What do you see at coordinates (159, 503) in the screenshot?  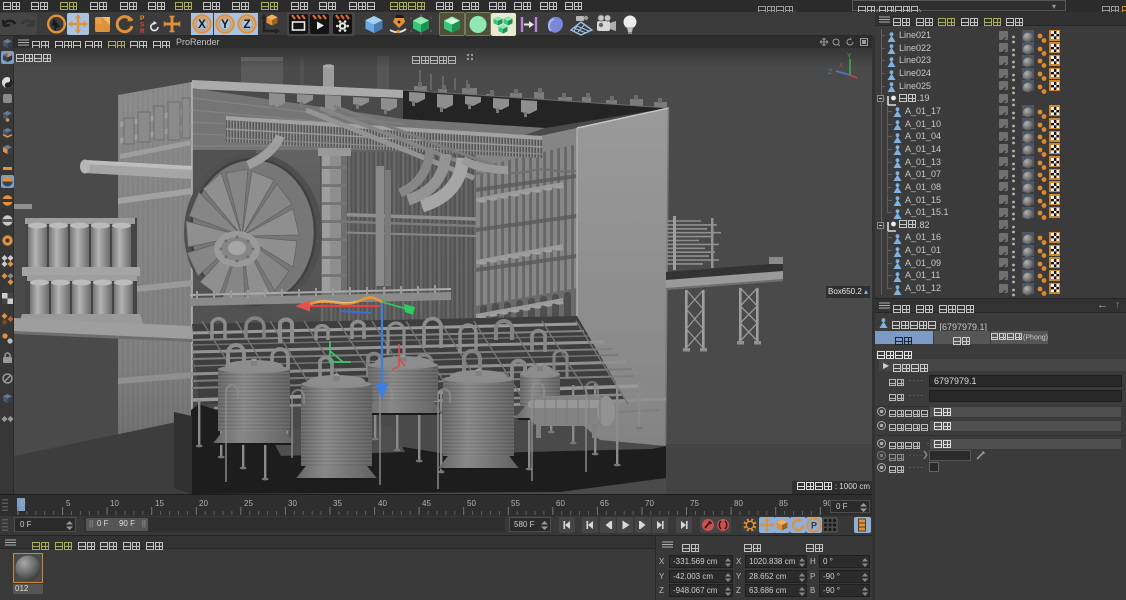 I see `svg-text: 15` at bounding box center [159, 503].